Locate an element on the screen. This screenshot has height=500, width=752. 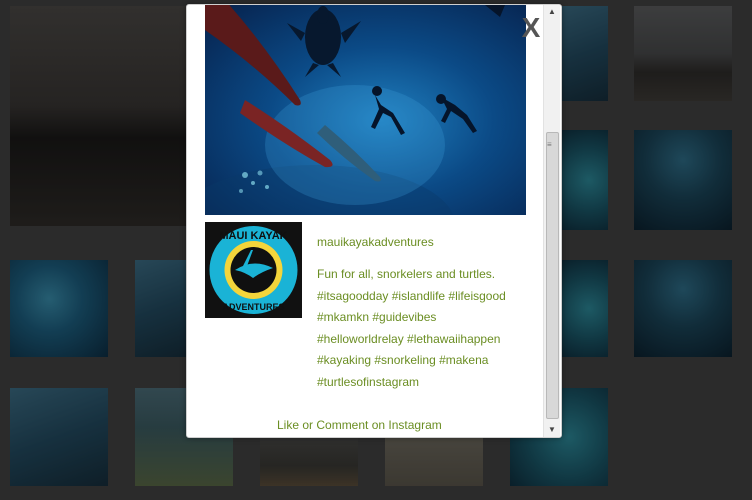
modal-scrollbar: ▲ ≡ ▼ is located at coordinates (551, 221).